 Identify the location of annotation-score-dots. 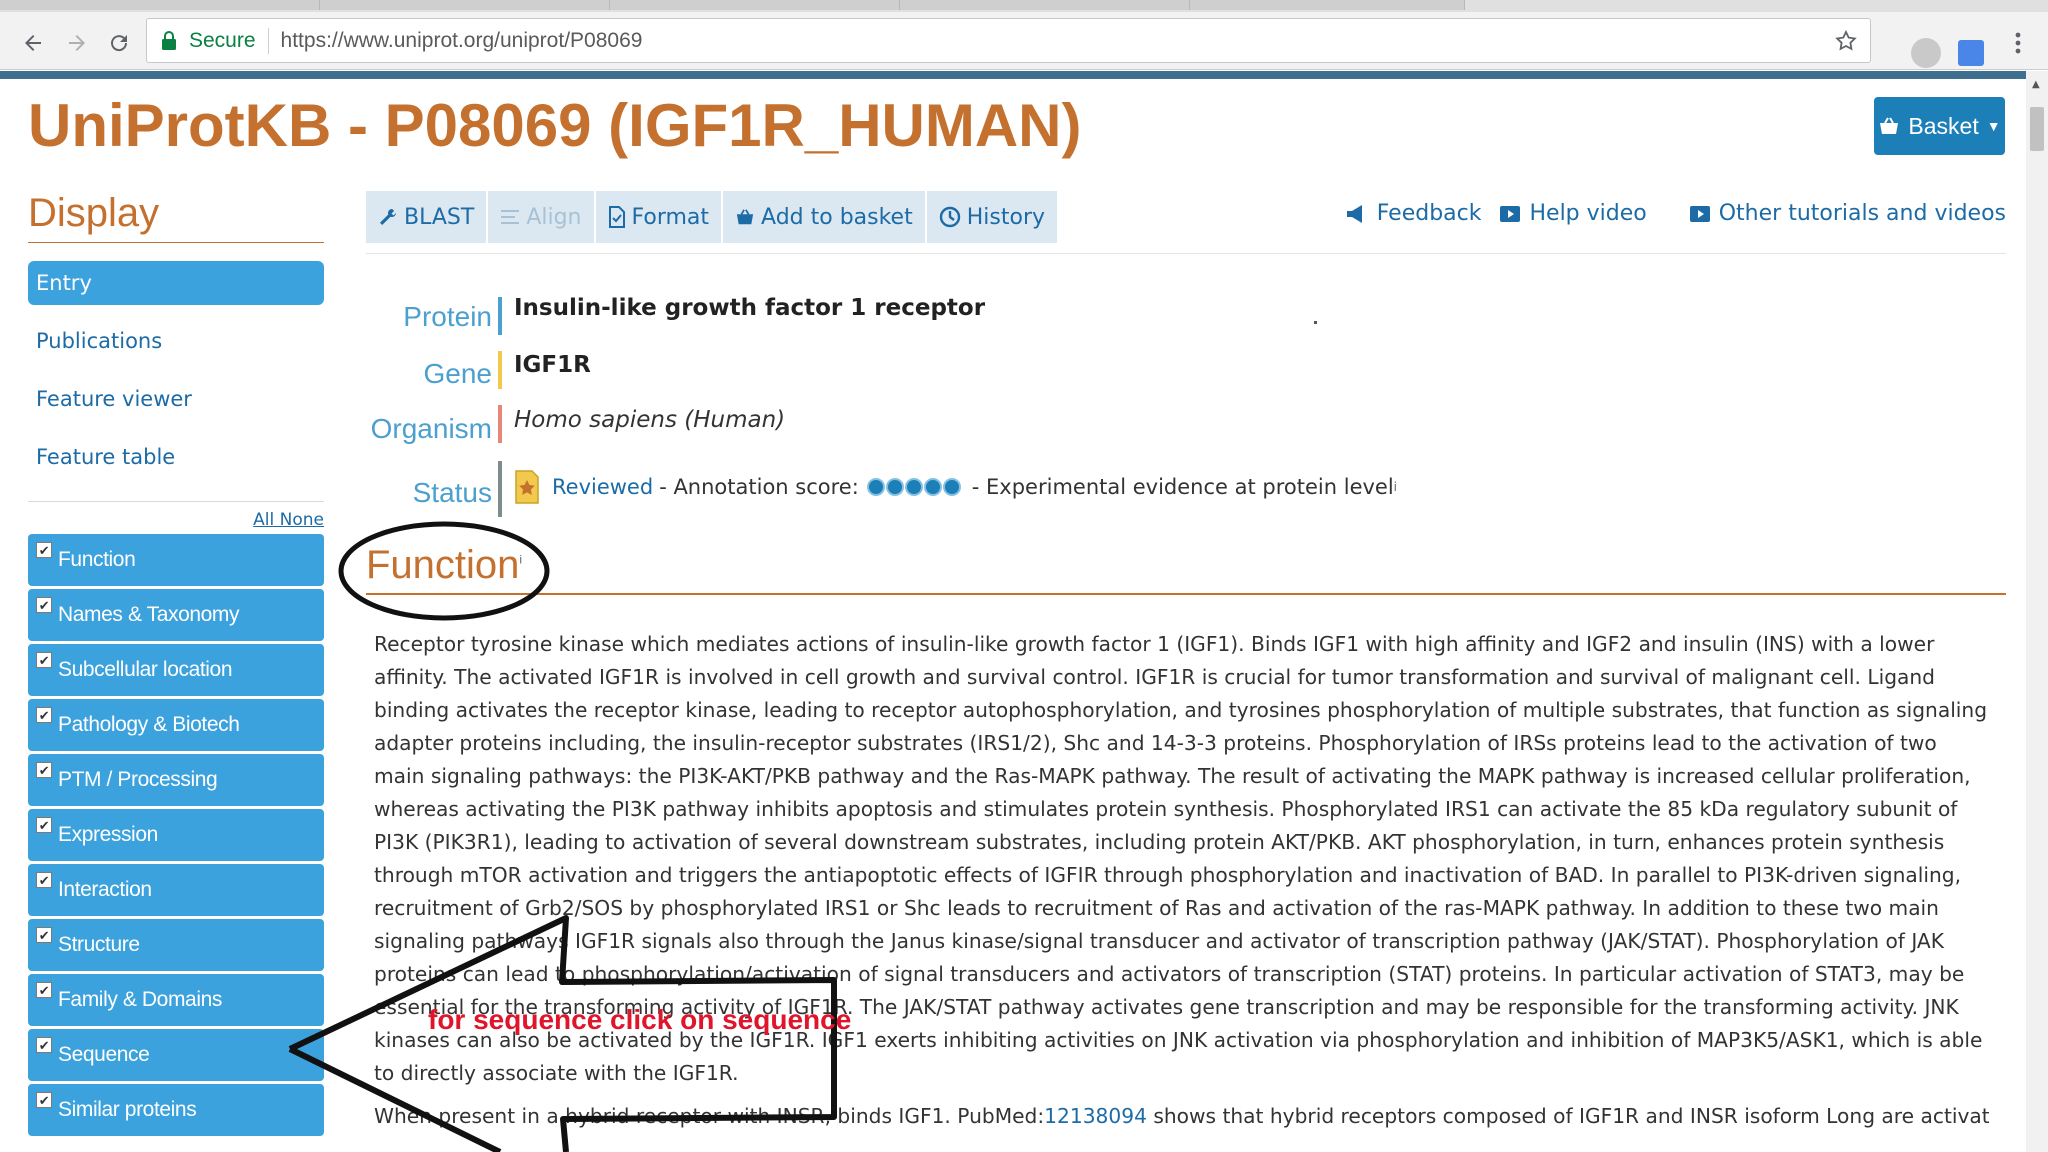
(914, 487).